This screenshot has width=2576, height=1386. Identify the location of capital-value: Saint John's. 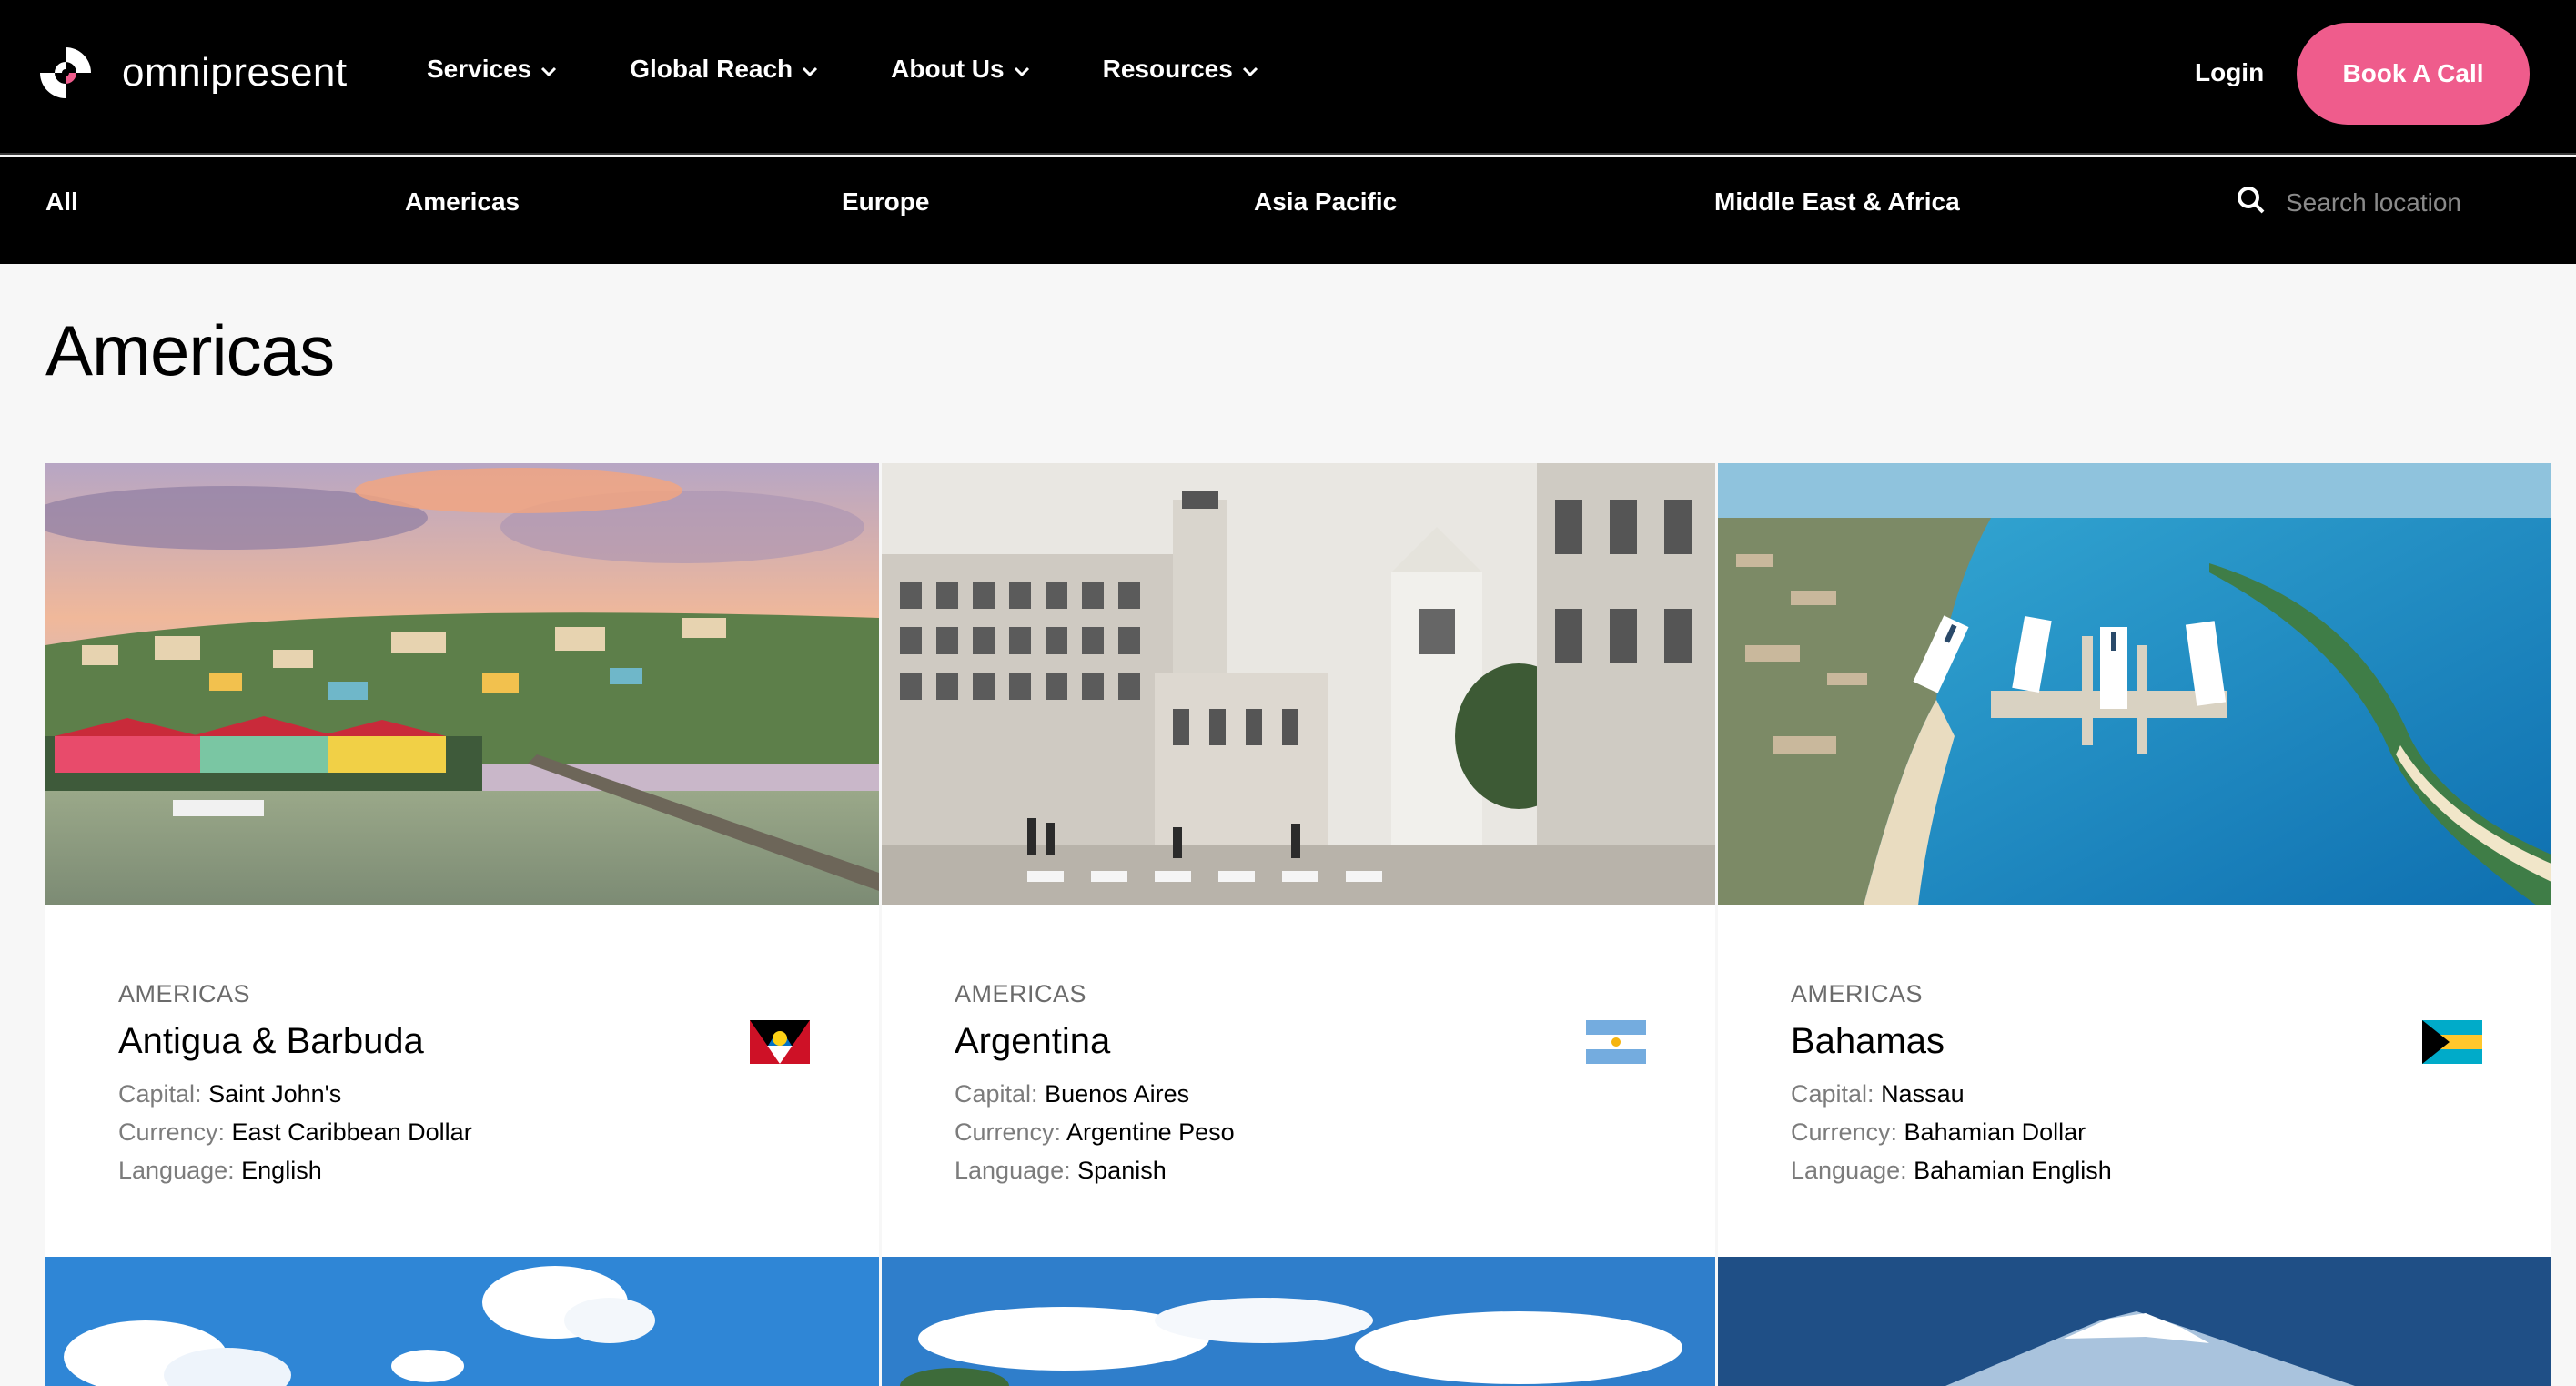
(275, 1094).